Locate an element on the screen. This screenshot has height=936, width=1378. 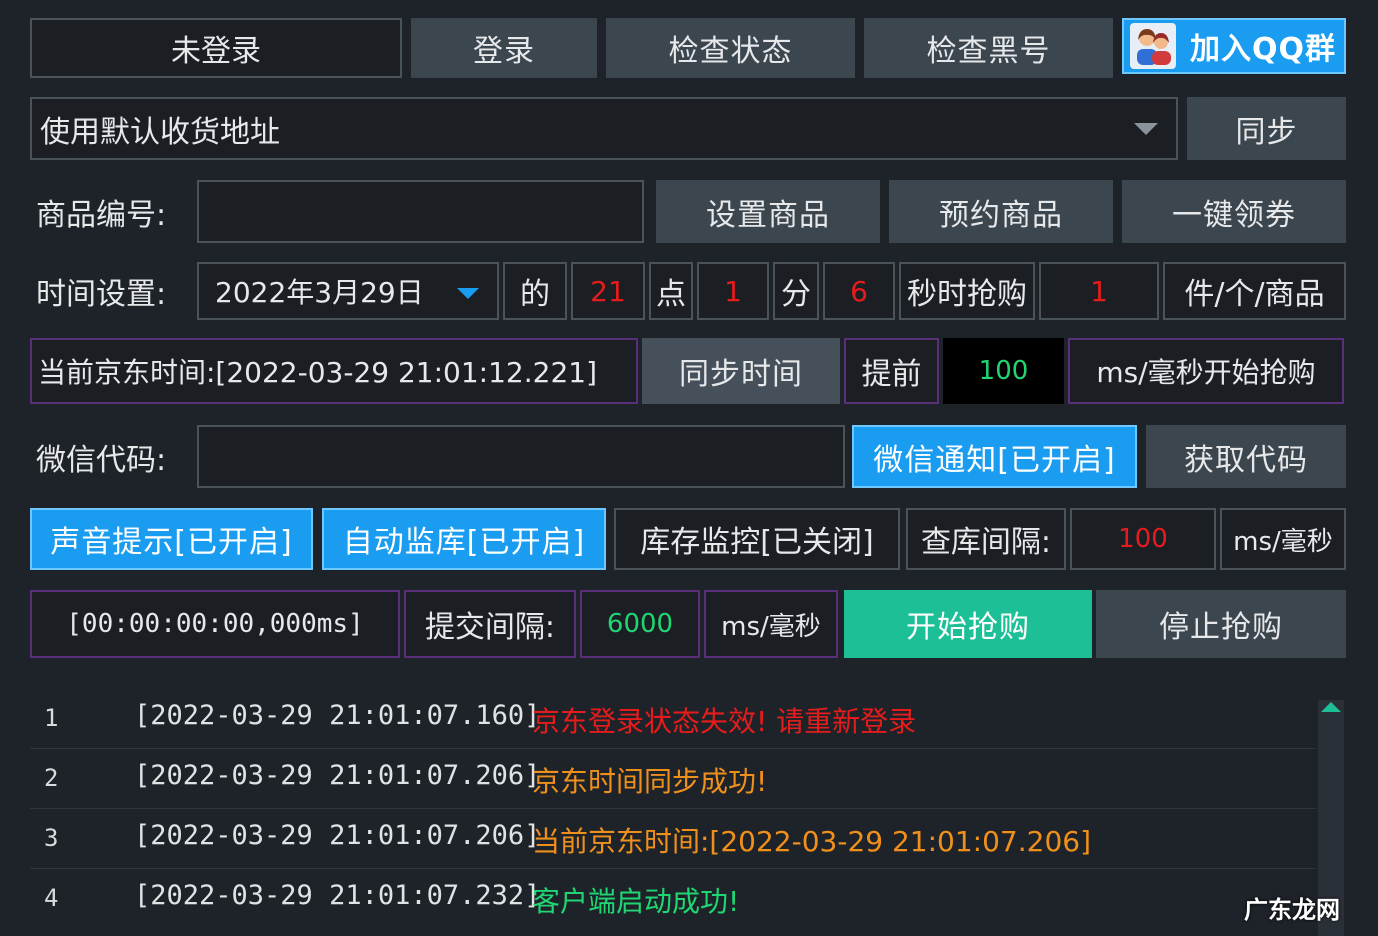
sync-time-button: 同步时间 is located at coordinates (741, 371).